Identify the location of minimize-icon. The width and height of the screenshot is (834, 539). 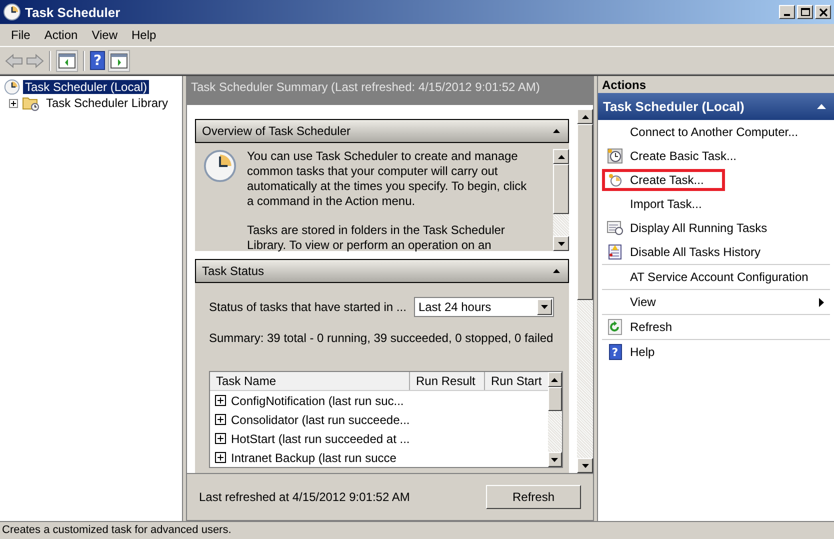
(787, 15).